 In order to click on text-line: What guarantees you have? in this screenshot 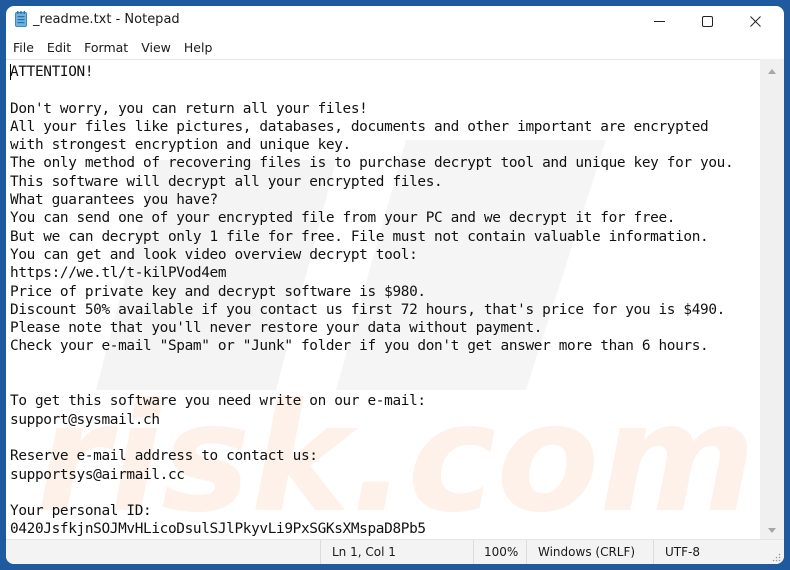, I will do `click(114, 200)`.